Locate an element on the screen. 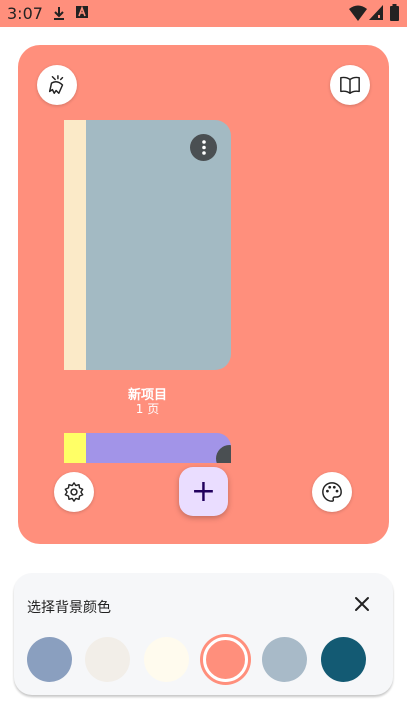 This screenshot has width=407, height=725. broom-icon is located at coordinates (56, 84).